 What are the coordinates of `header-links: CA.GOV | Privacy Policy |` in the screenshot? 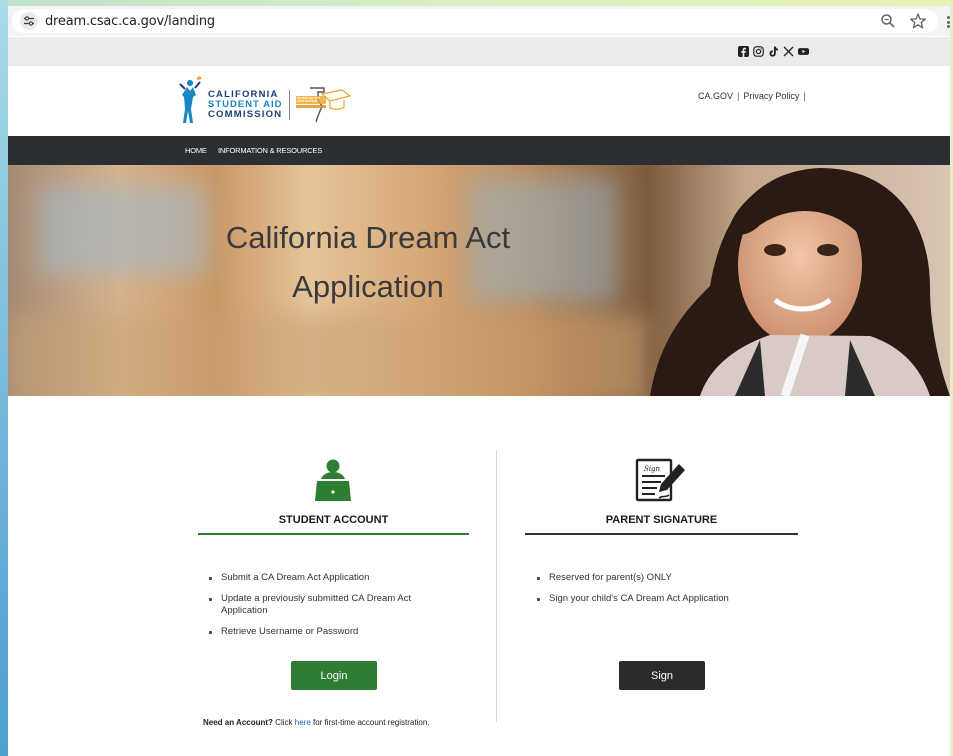 It's located at (754, 96).